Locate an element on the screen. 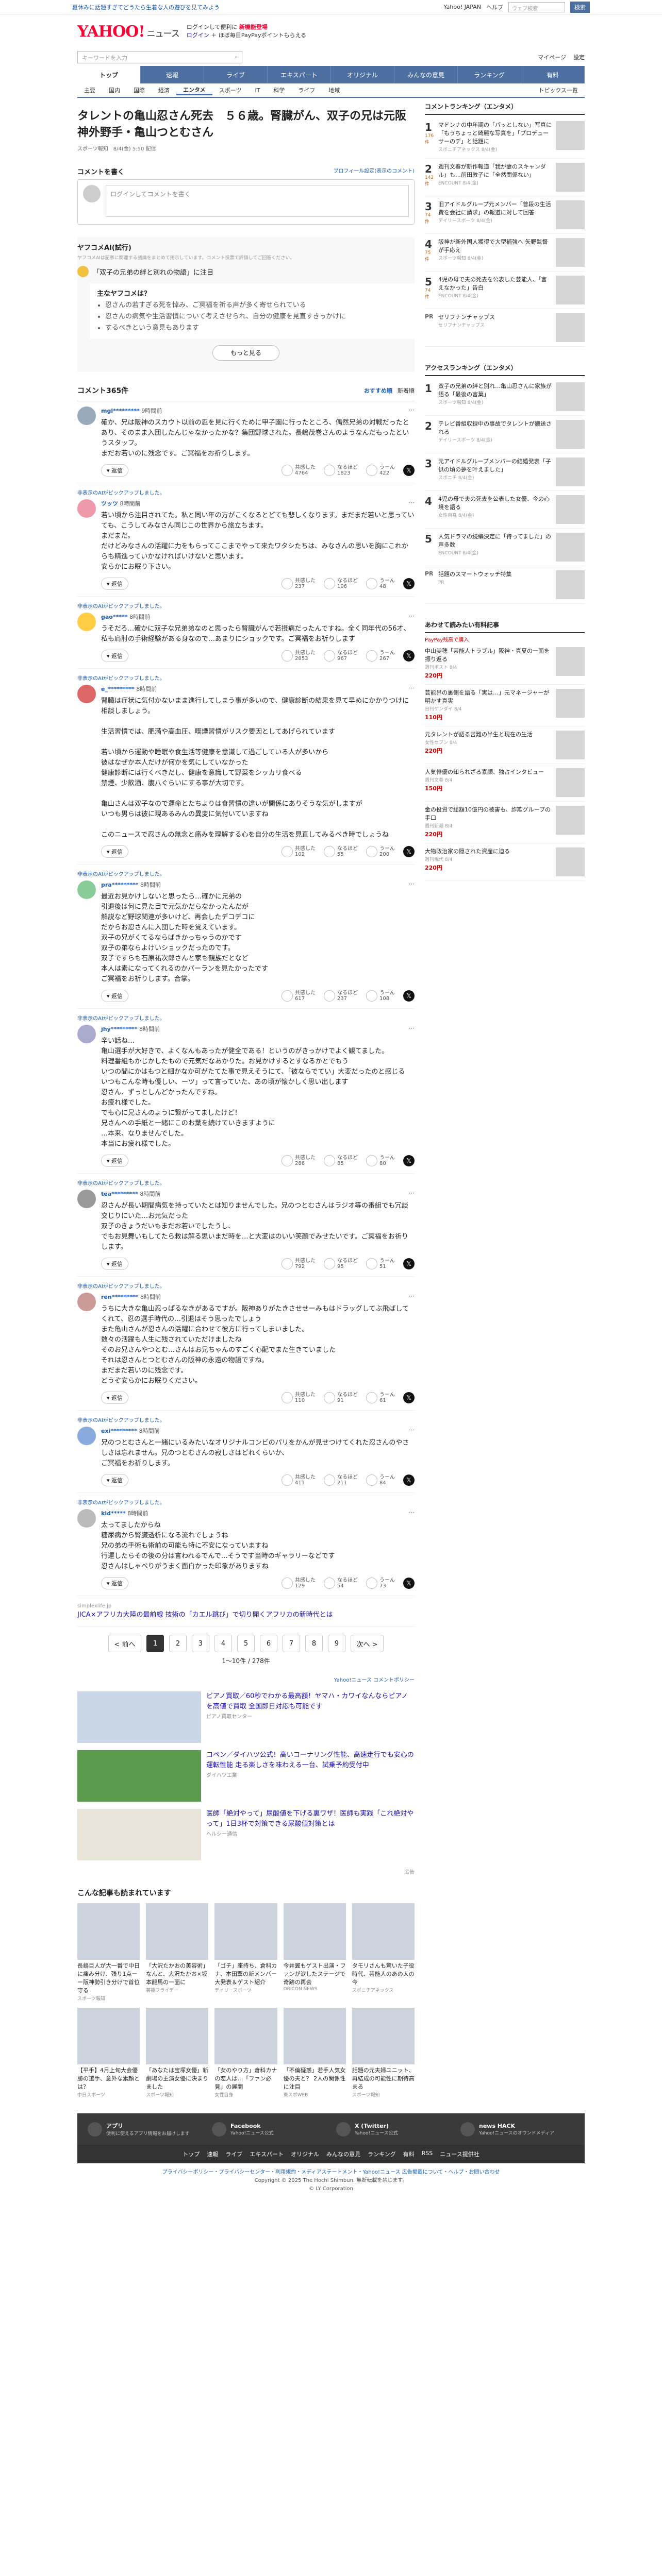 The height and width of the screenshot is (2576, 662). footer-nav-9: ニュース提供社 is located at coordinates (460, 2154).